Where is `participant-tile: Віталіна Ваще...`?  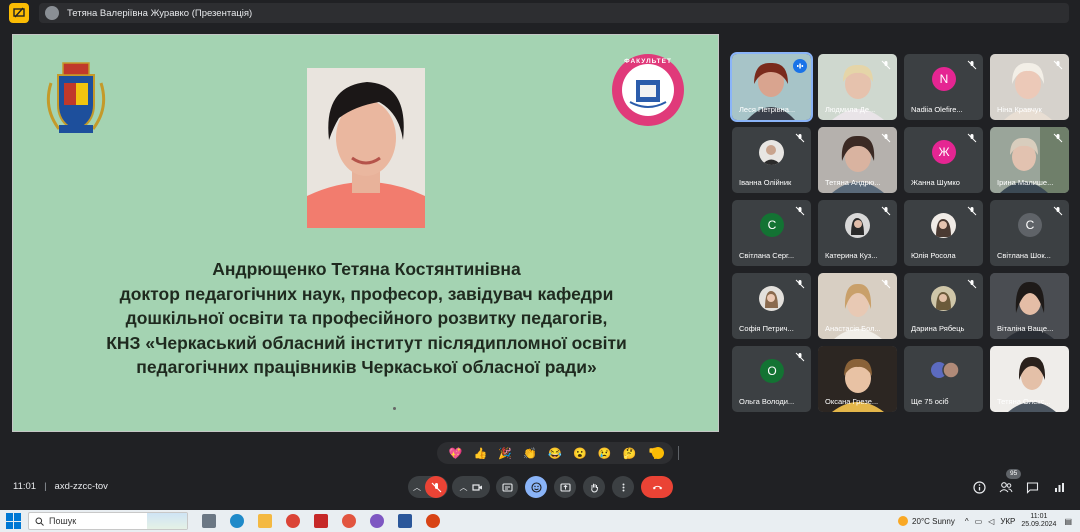
participant-tile: Віталіна Ваще... is located at coordinates (1029, 306).